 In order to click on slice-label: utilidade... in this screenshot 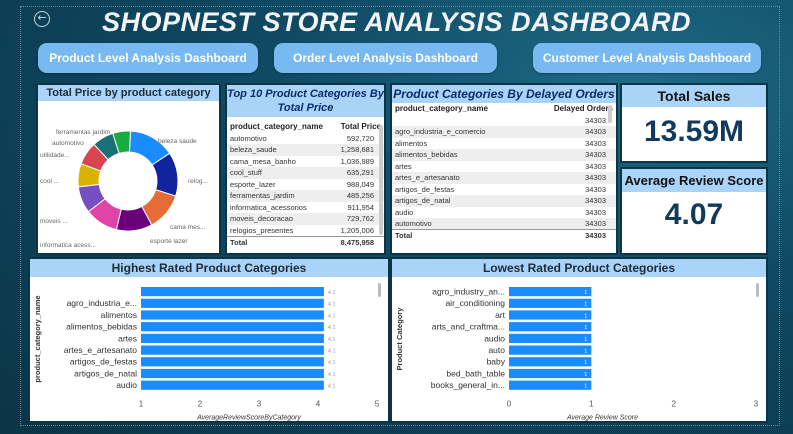, I will do `click(55, 155)`.